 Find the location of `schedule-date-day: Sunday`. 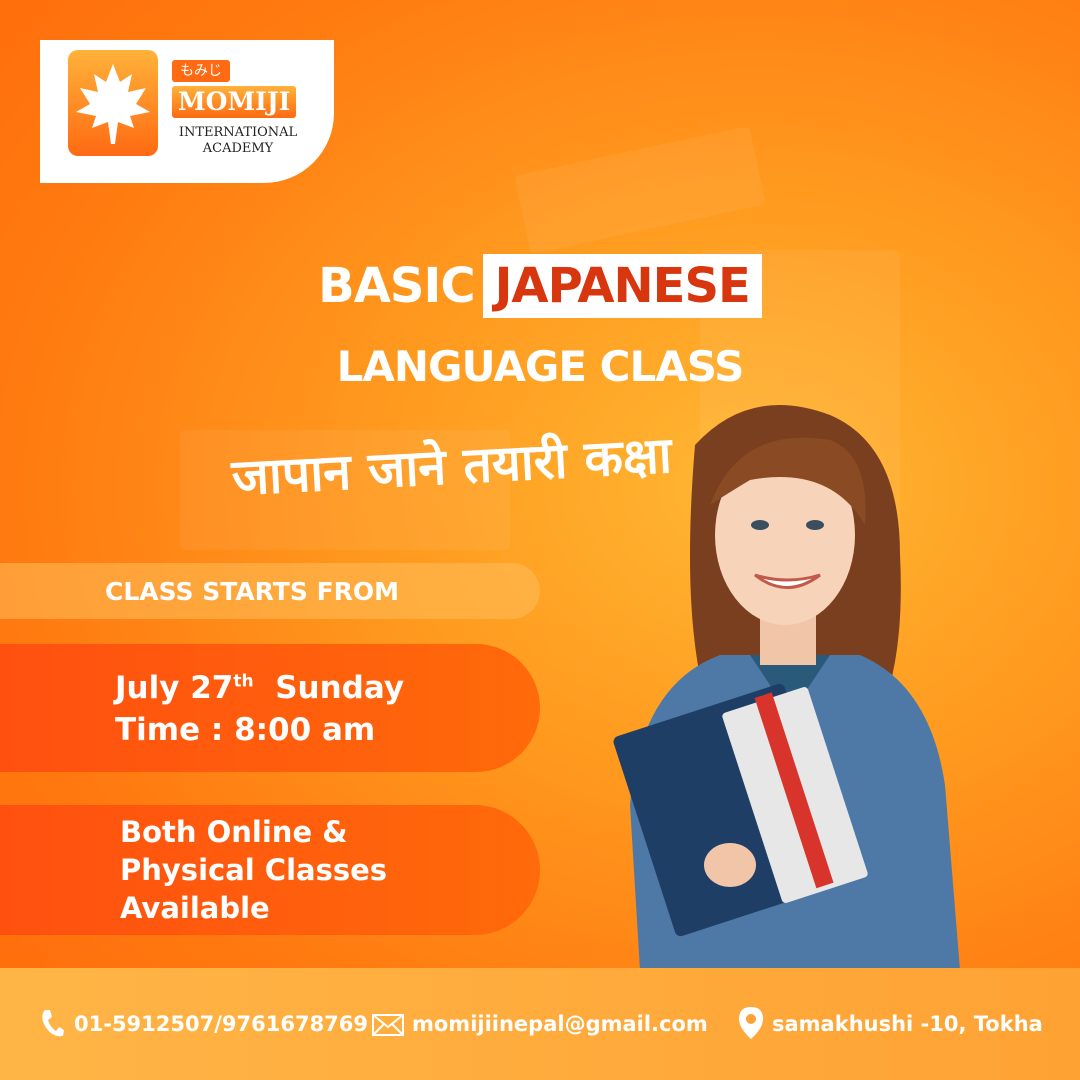

schedule-date-day: Sunday is located at coordinates (340, 688).